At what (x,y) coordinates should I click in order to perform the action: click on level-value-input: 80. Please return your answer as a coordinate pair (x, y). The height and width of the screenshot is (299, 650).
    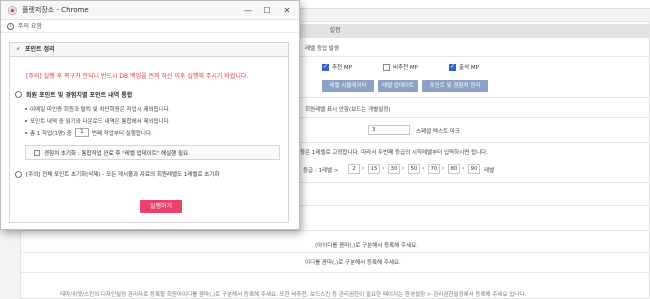
    Looking at the image, I should click on (454, 169).